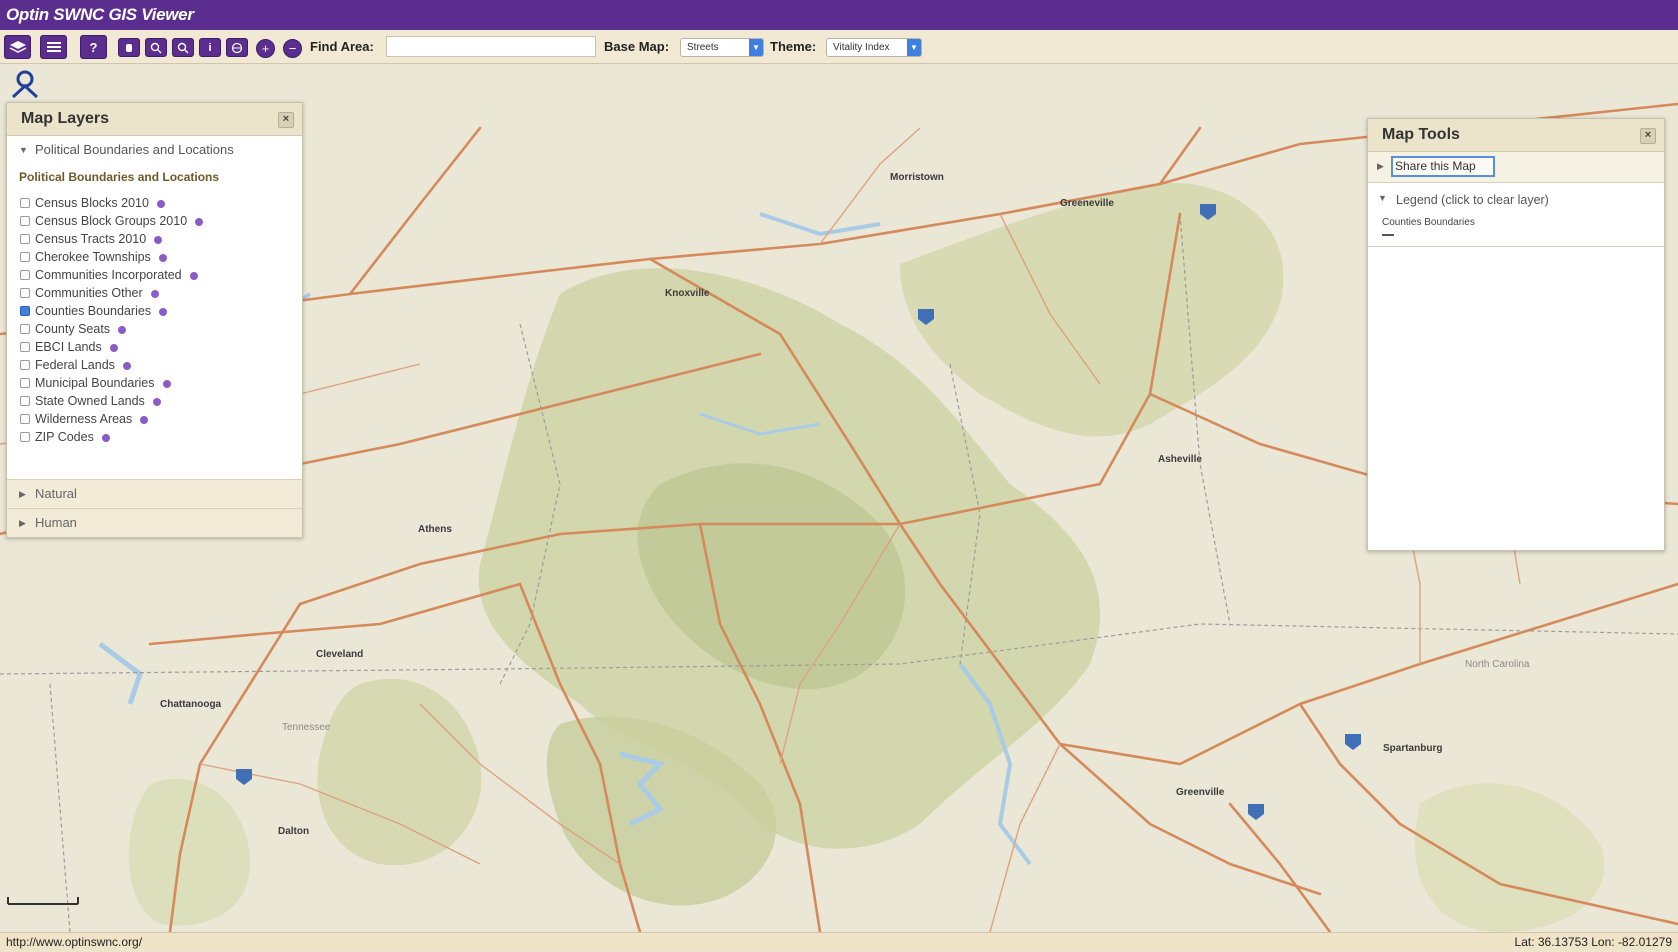  Describe the element at coordinates (90, 401) in the screenshot. I see `layer-label: State Owned Lands` at that location.